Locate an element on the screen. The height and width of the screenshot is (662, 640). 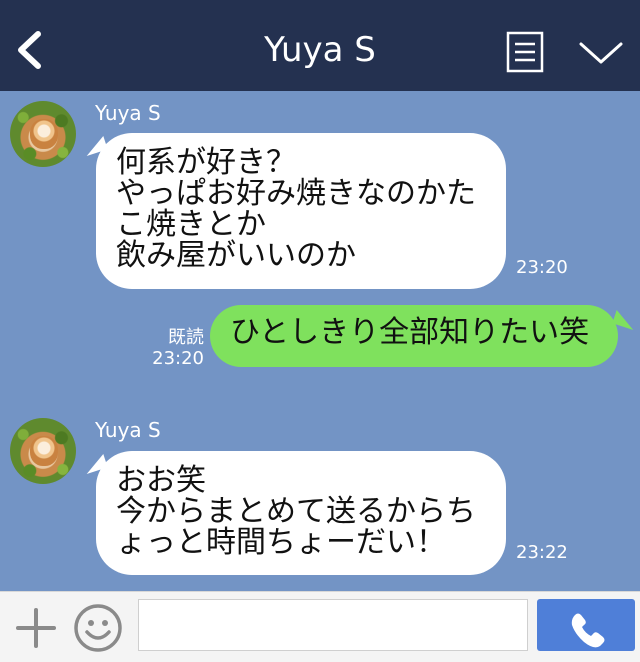
plus-icon is located at coordinates (36, 628).